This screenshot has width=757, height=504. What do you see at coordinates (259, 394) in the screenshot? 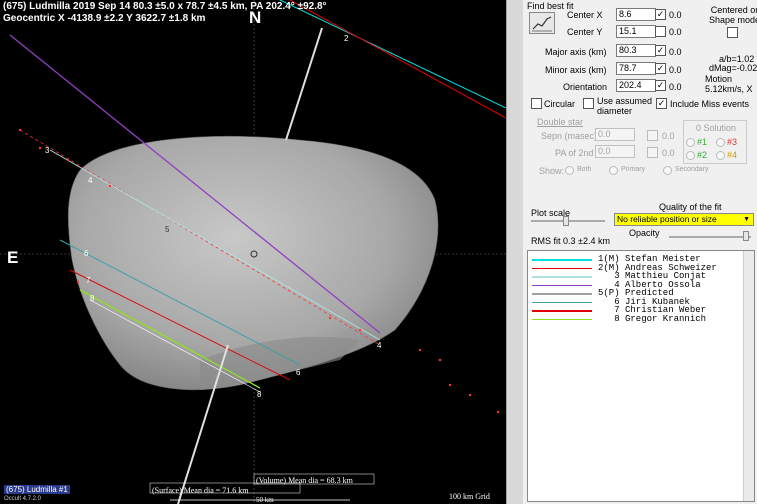
I see `chord-label-8b: 8` at bounding box center [259, 394].